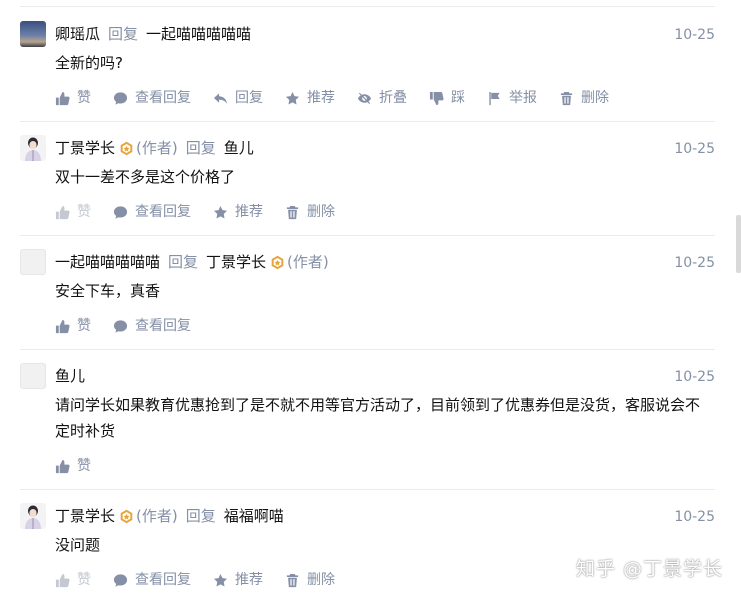  I want to click on comment-text: 双十一差不多是这个价格了, so click(145, 177).